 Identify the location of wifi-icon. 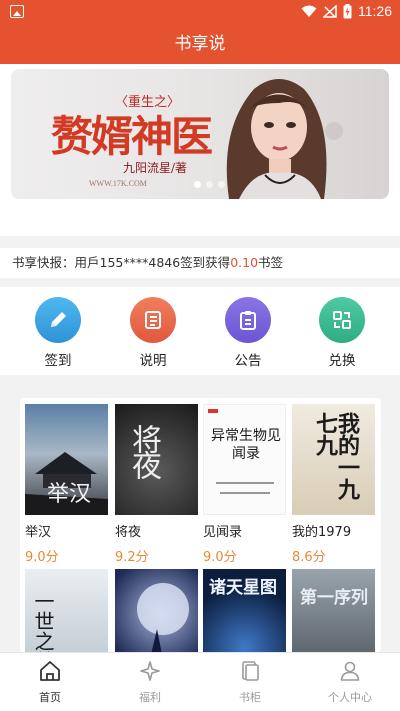
(309, 11).